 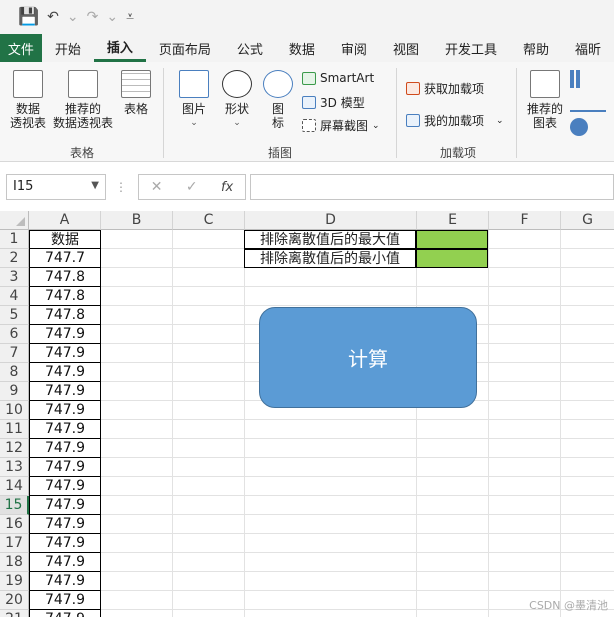 What do you see at coordinates (14, 315) in the screenshot?
I see `row-header: 5` at bounding box center [14, 315].